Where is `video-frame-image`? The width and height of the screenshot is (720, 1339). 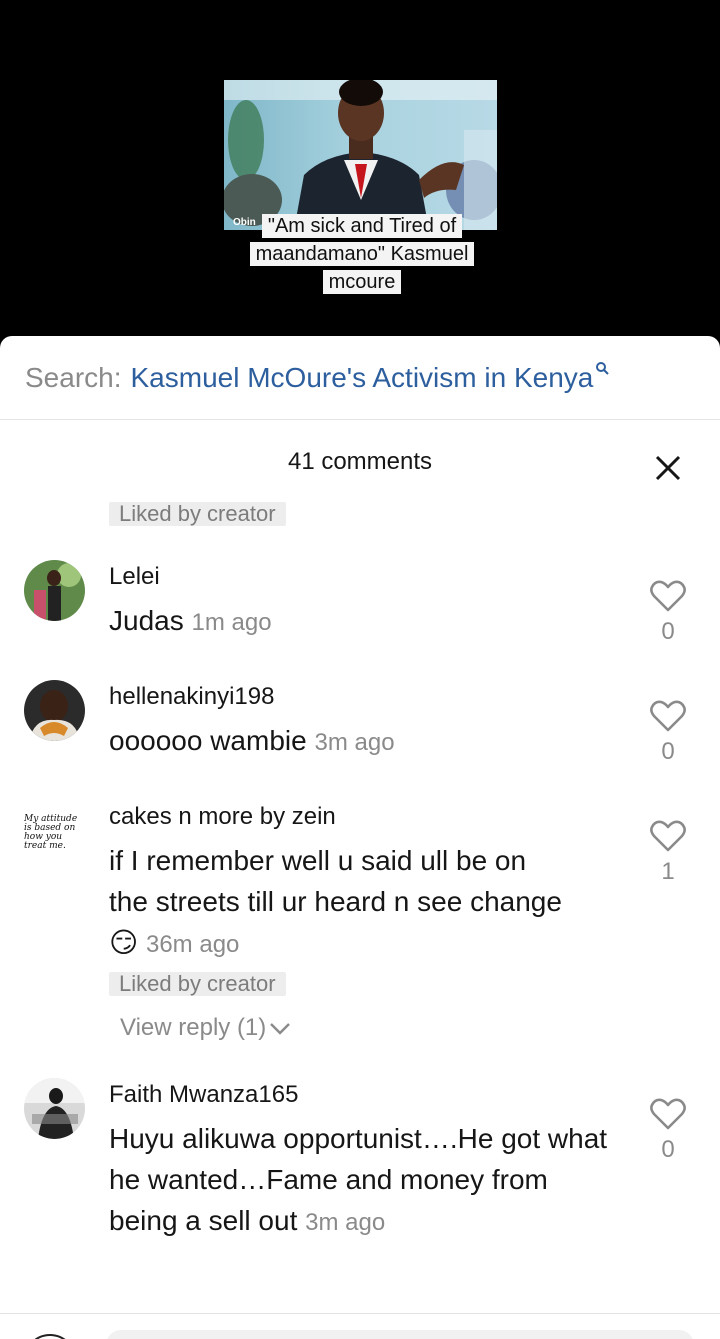 video-frame-image is located at coordinates (360, 155).